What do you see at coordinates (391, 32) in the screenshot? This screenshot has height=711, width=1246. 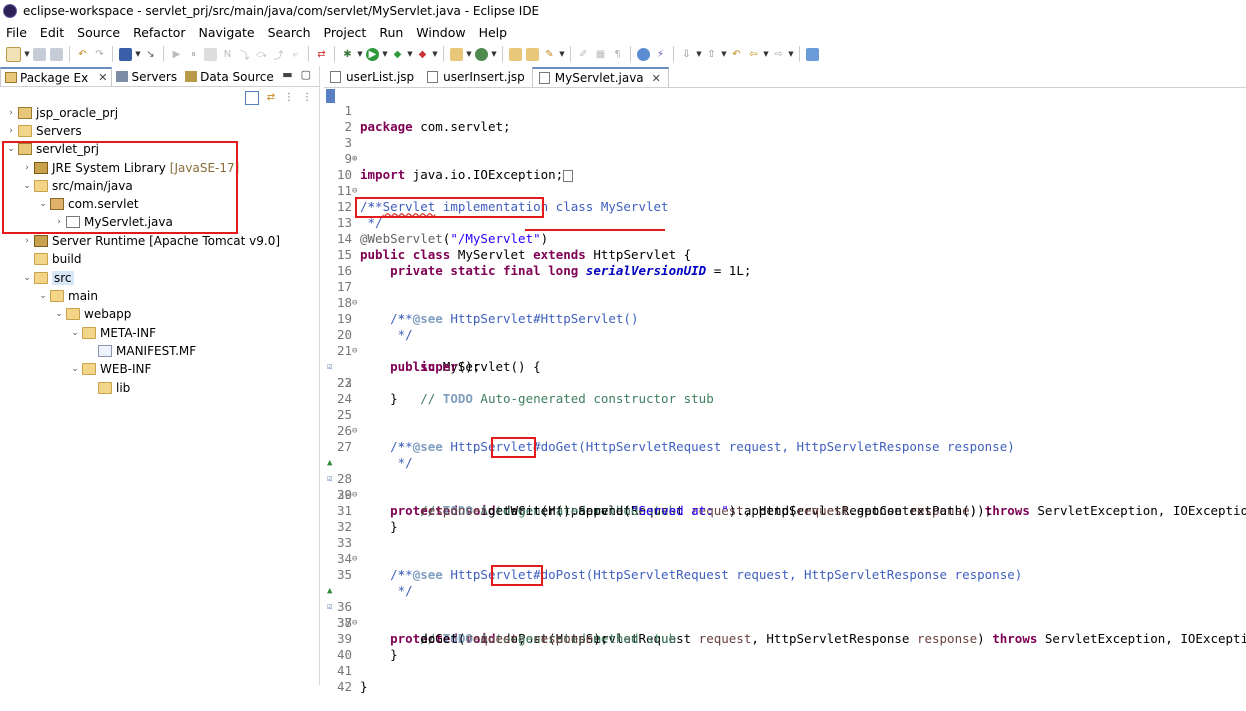 I see `menu-run: Run` at bounding box center [391, 32].